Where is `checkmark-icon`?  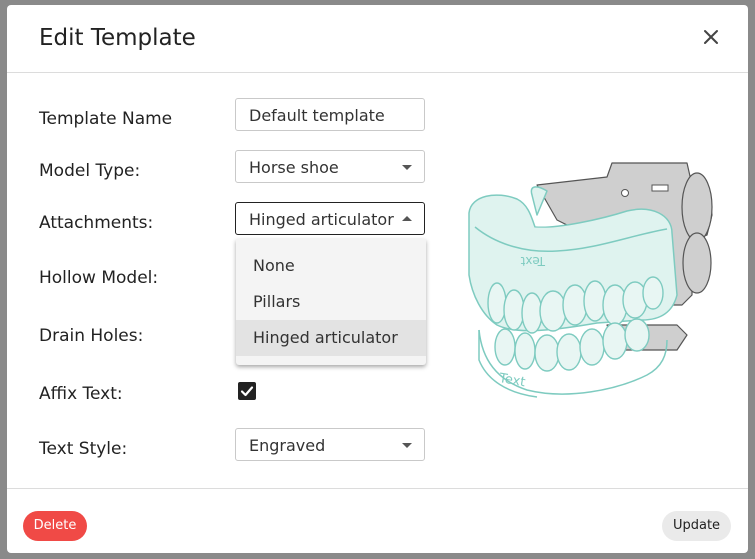 checkmark-icon is located at coordinates (247, 391).